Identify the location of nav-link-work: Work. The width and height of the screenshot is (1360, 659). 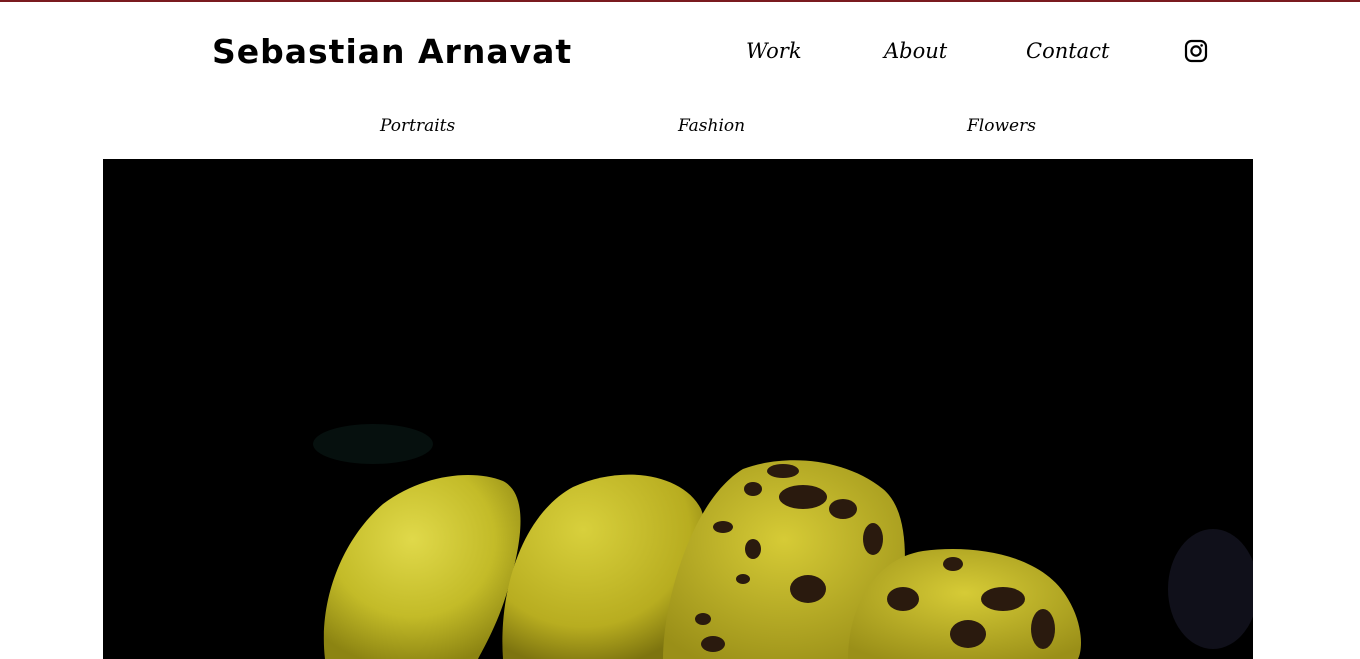
(774, 51).